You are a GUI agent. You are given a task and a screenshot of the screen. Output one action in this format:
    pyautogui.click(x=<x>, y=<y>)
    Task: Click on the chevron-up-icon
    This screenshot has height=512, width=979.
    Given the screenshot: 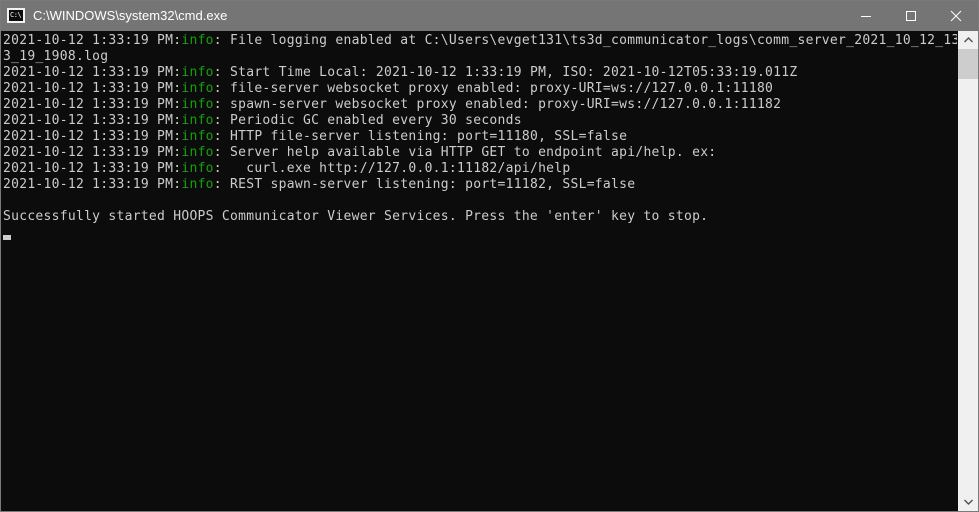 What is the action you would take?
    pyautogui.click(x=968, y=40)
    